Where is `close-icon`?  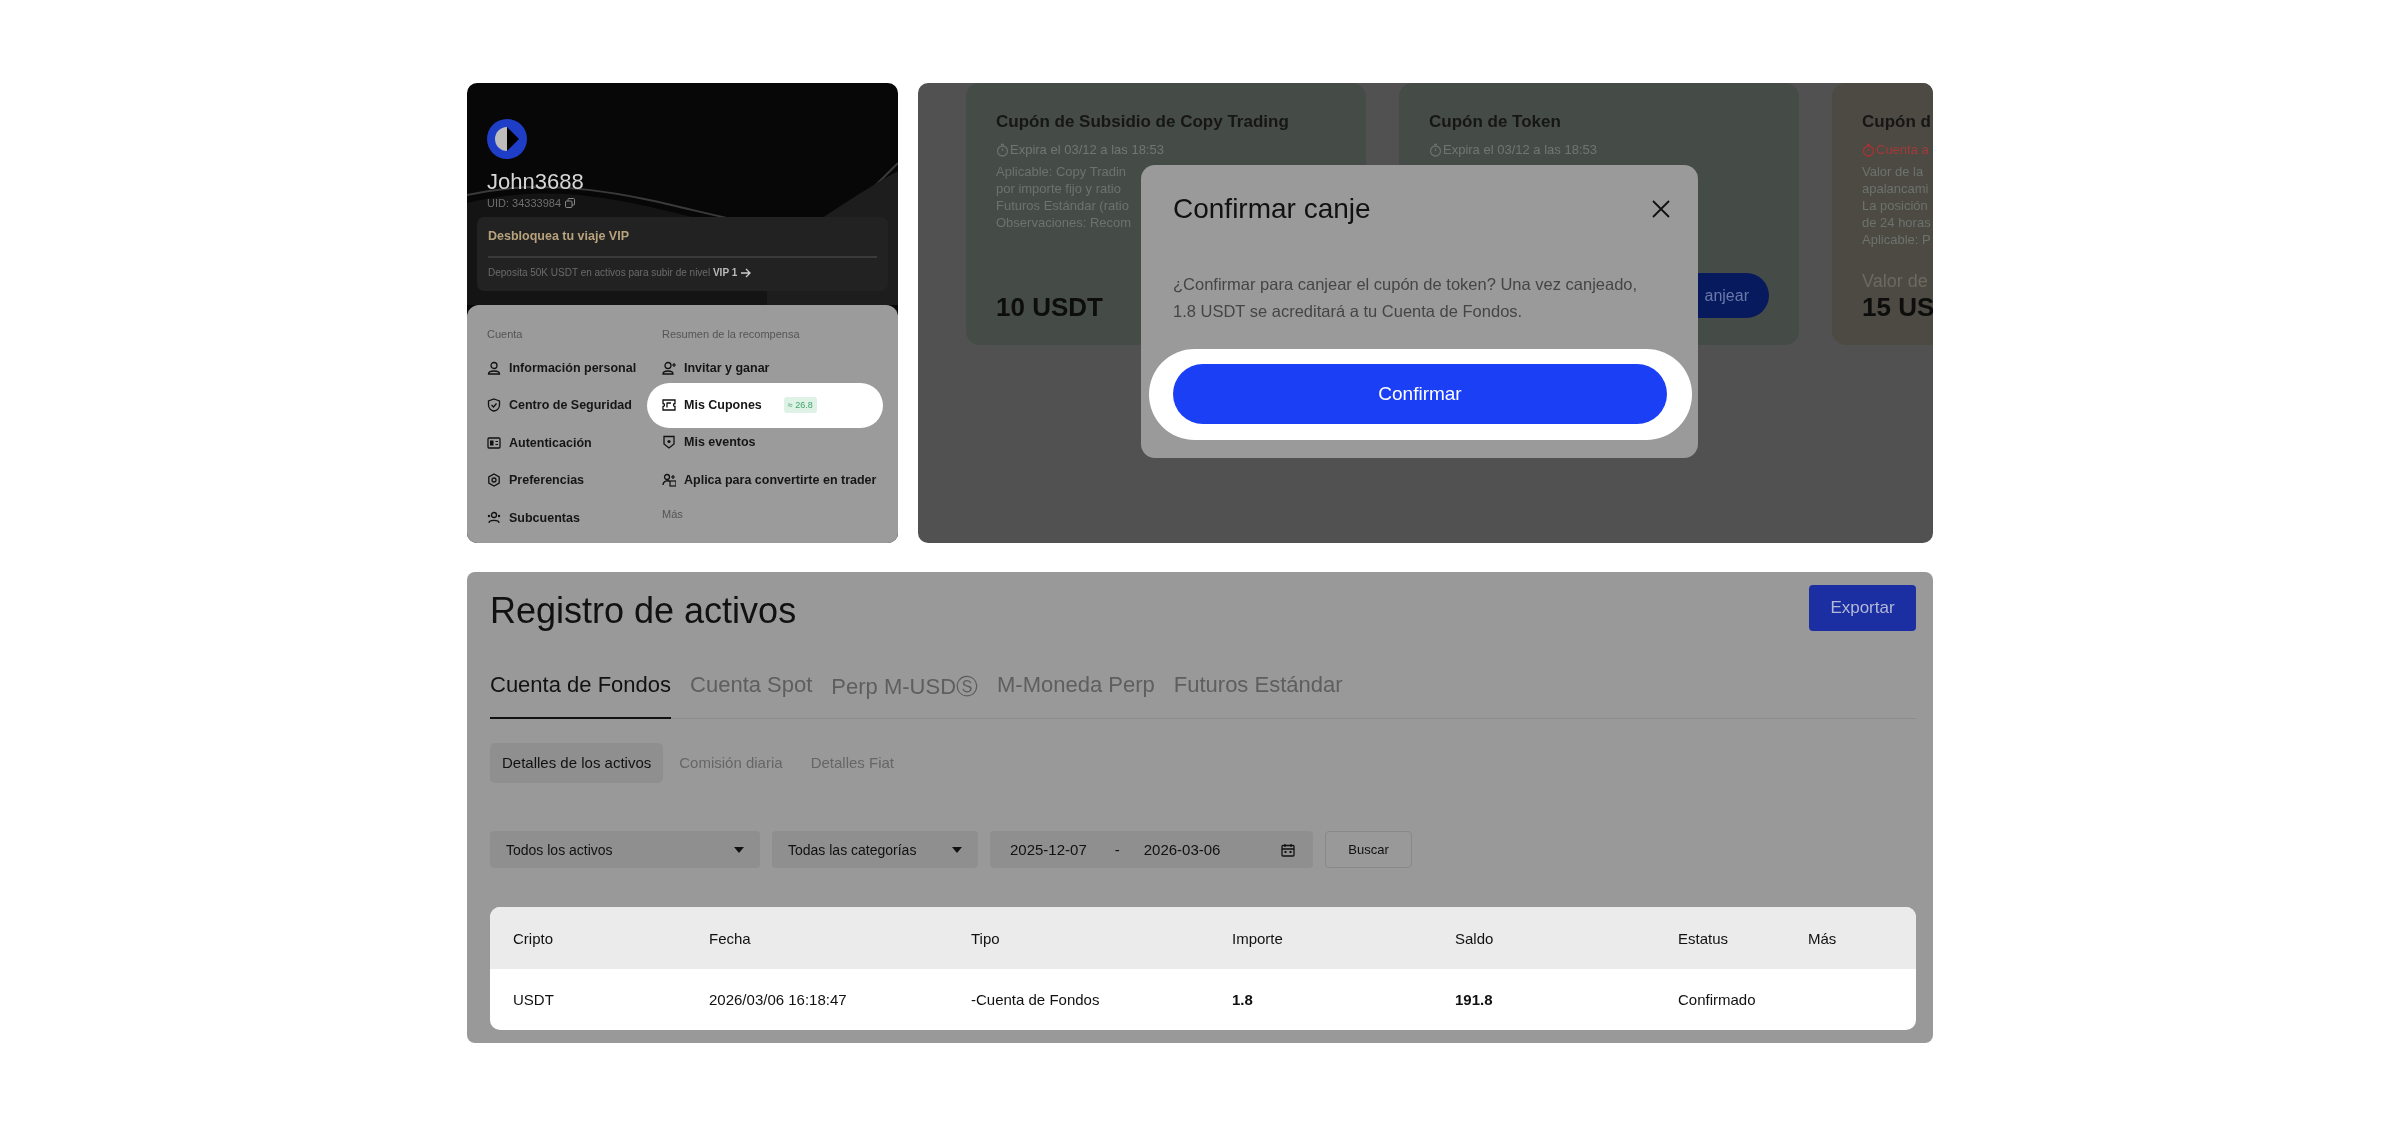 close-icon is located at coordinates (1661, 209).